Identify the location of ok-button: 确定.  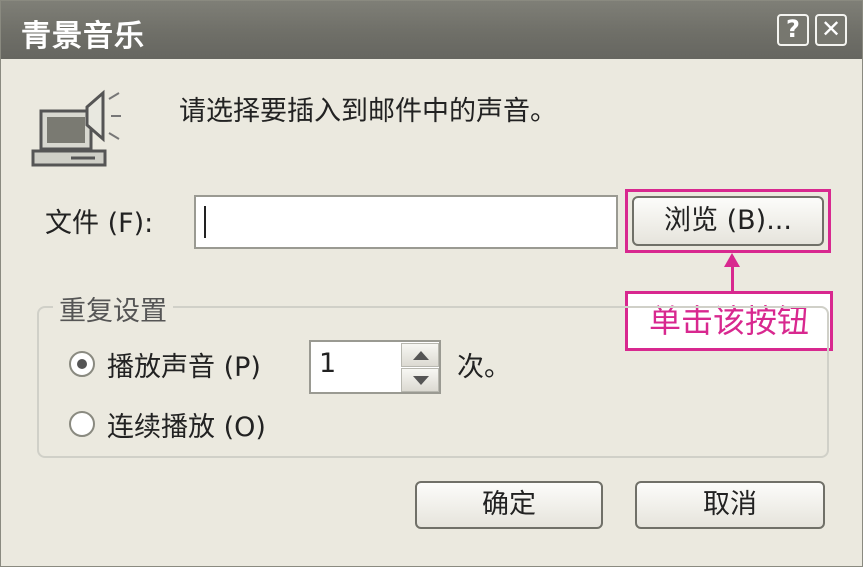
(509, 505).